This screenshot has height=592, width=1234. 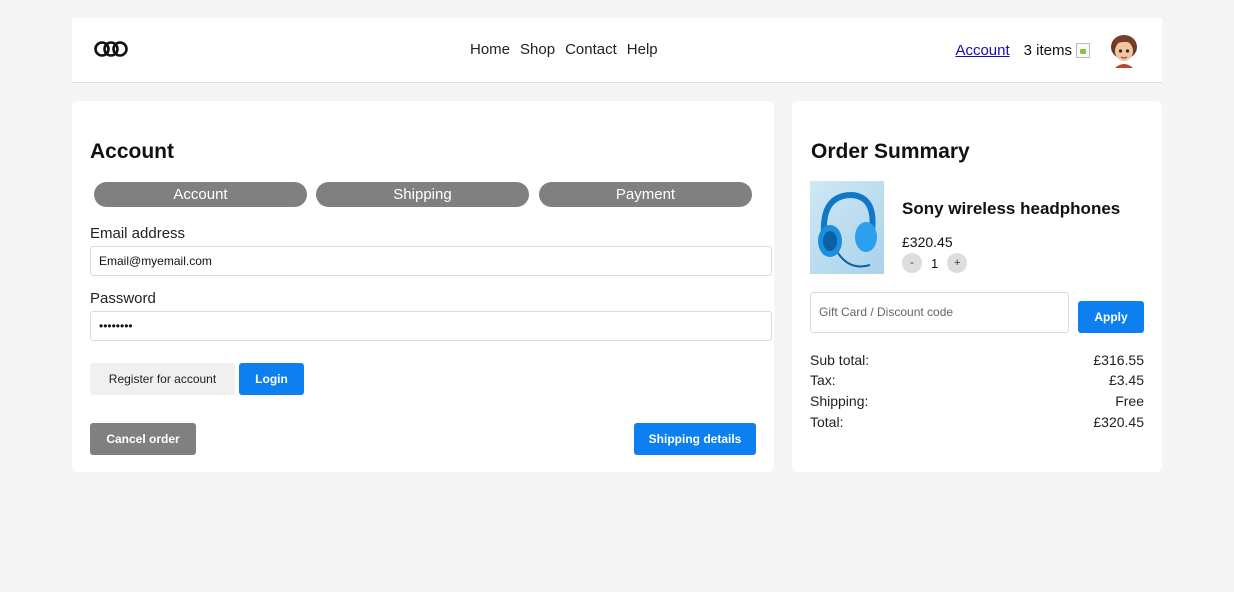 I want to click on header-actions: Account 3 items, so click(x=1048, y=50).